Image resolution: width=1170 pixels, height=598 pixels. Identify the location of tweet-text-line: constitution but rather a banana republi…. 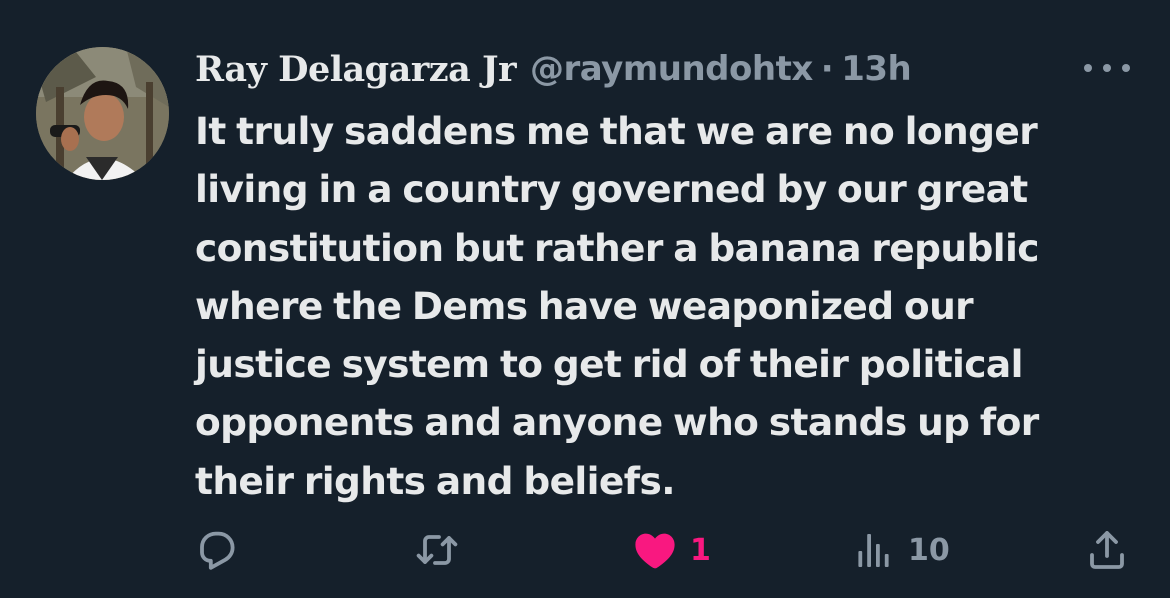
(617, 247).